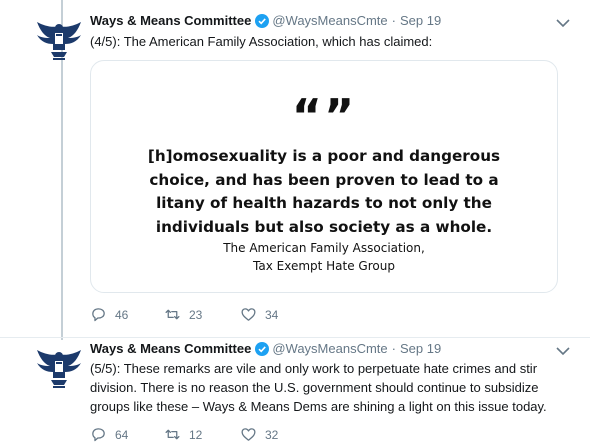 The height and width of the screenshot is (447, 590). I want to click on retweet-button: 23, so click(202, 314).